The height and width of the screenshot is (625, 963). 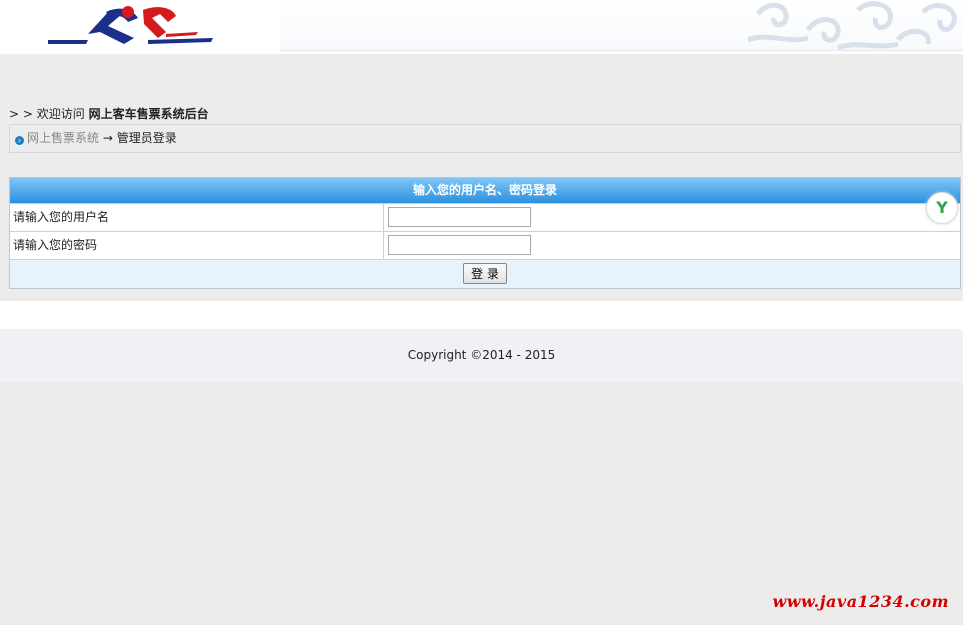 I want to click on copyright-text: Copyright ©2014 - 2015, so click(x=481, y=355).